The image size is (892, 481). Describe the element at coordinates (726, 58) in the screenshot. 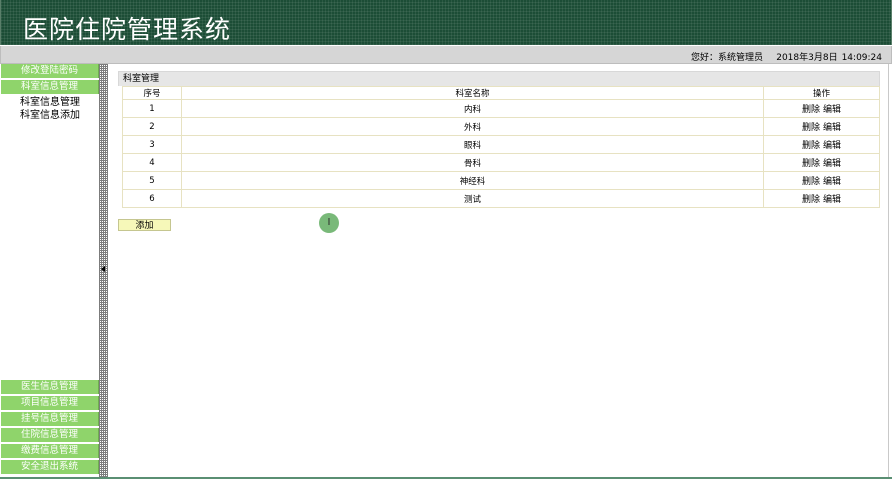

I see `user-greeting: 您好：系统管理员` at that location.